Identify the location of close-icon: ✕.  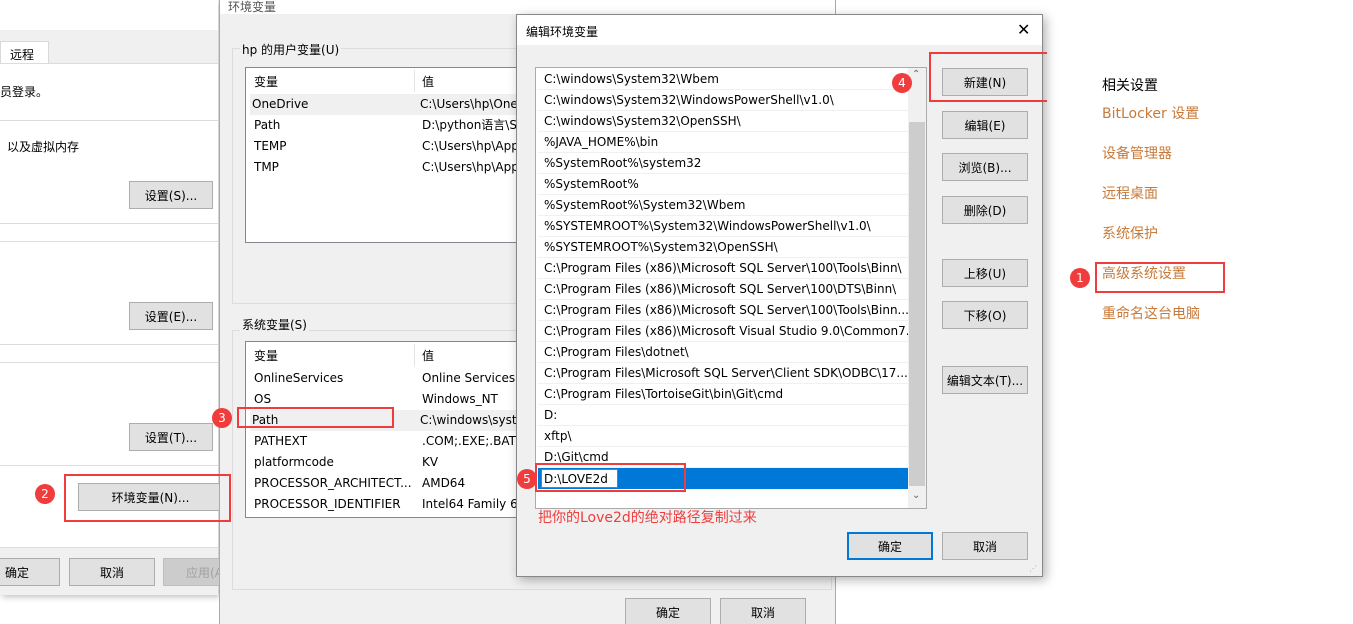
(1023, 29).